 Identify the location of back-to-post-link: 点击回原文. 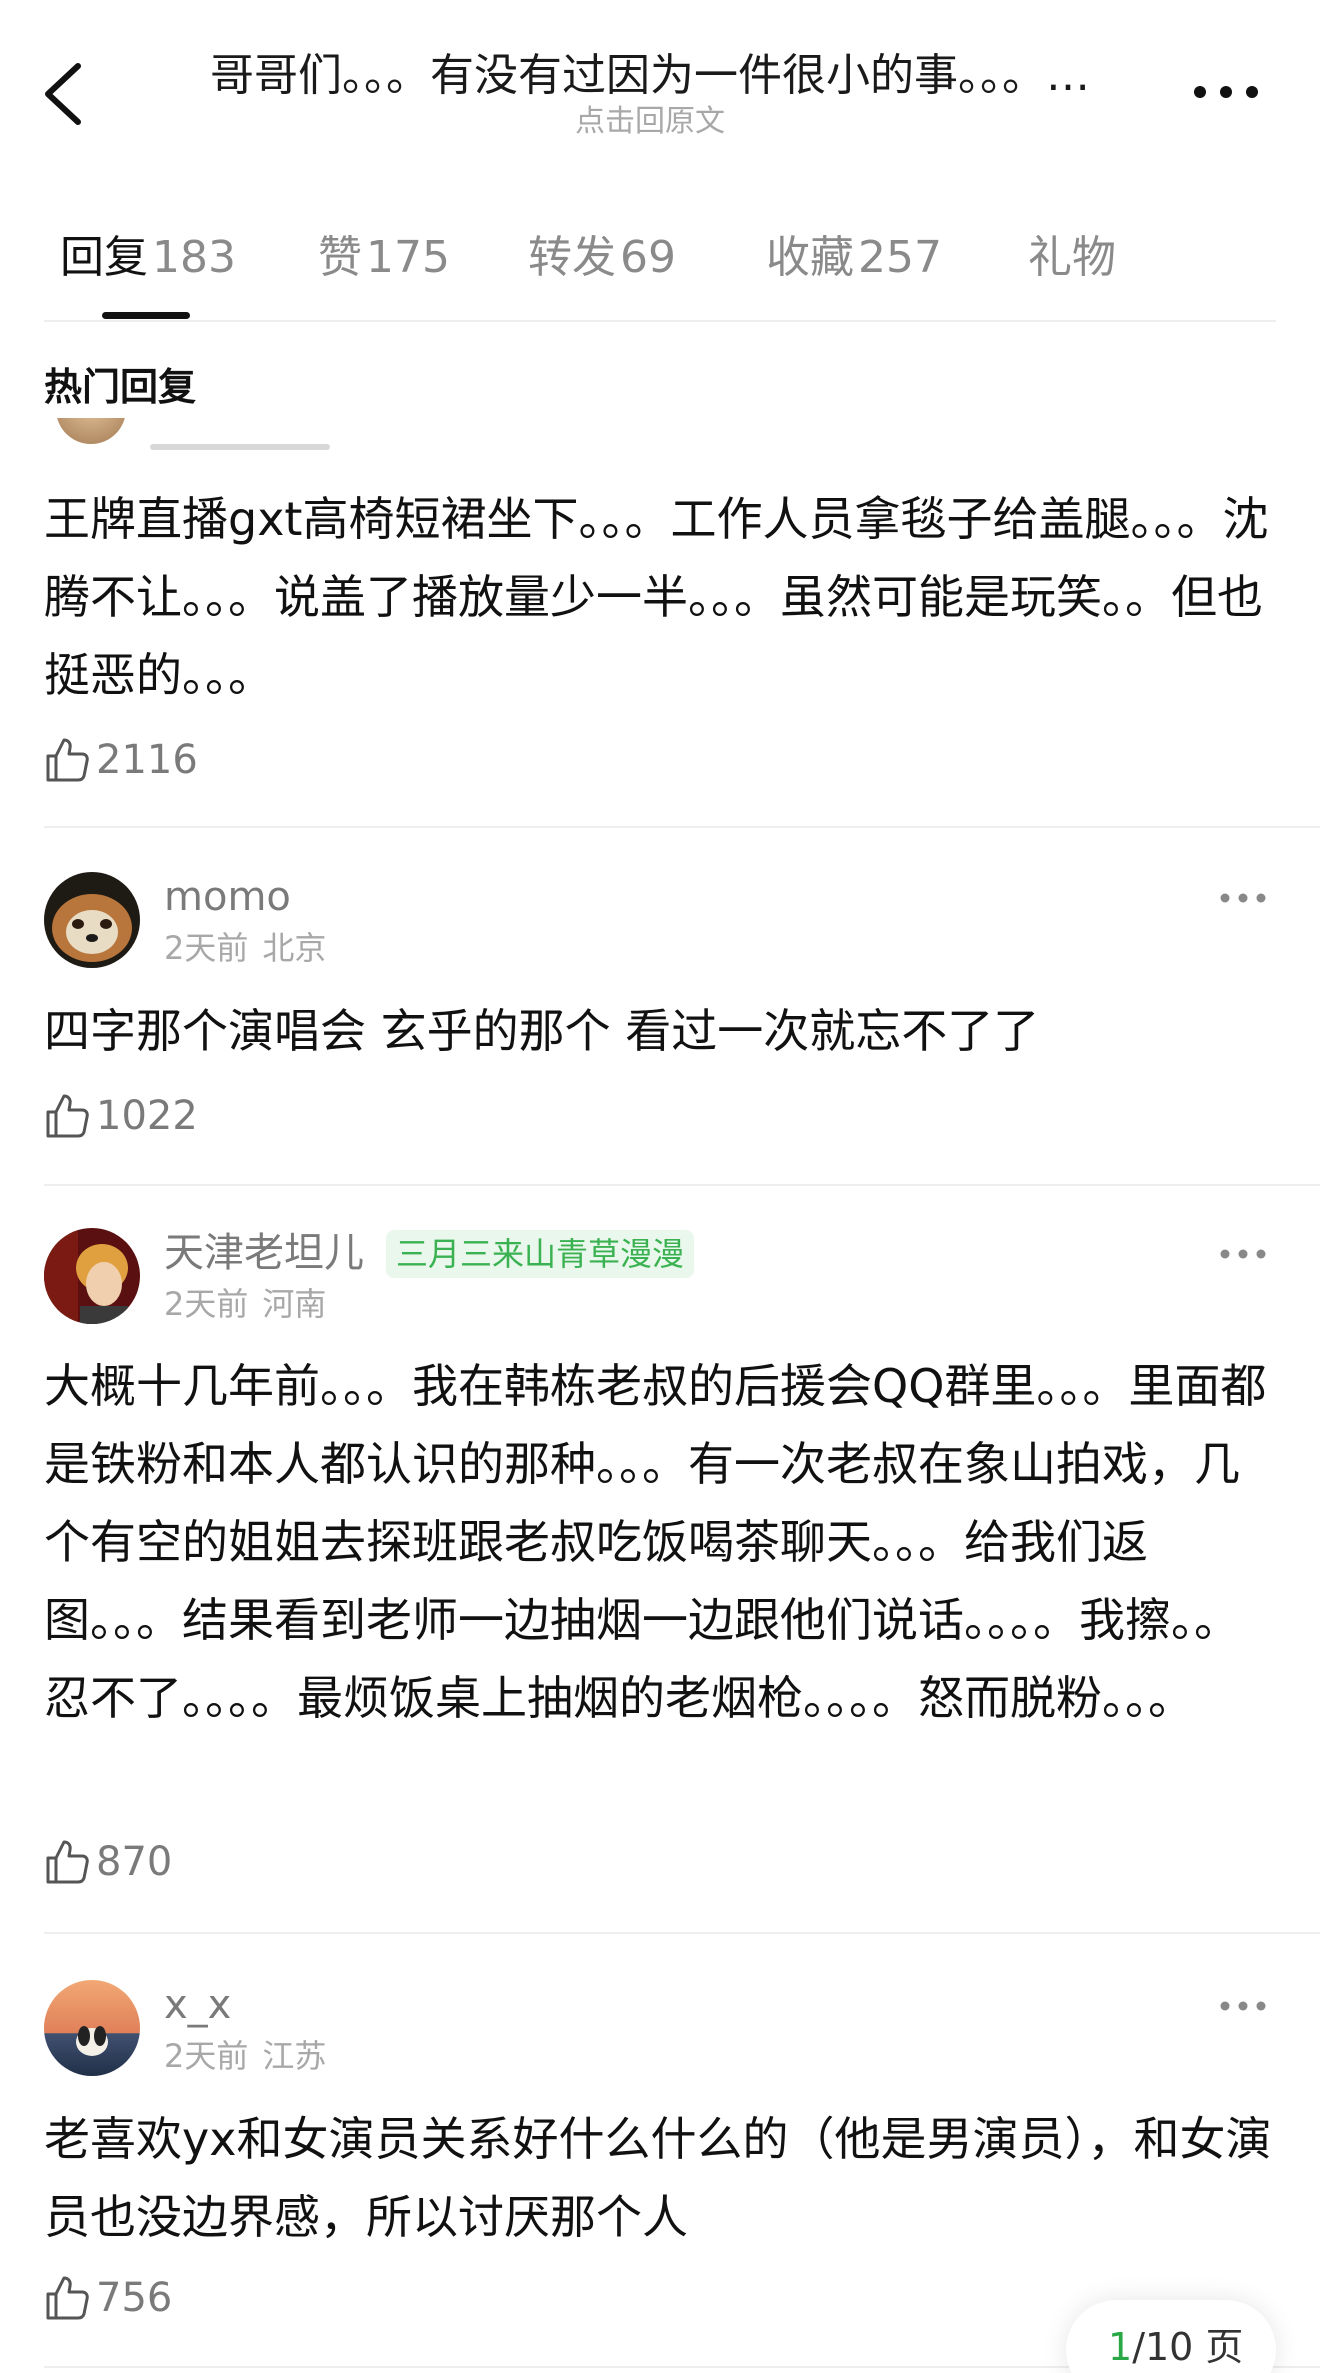
(650, 122).